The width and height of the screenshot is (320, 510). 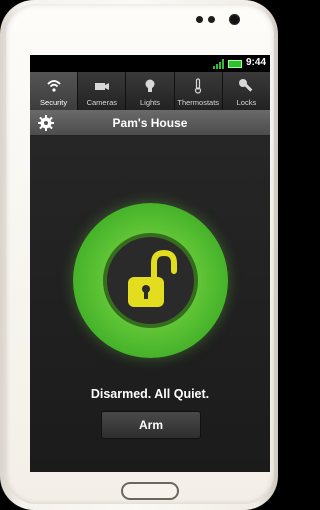 What do you see at coordinates (234, 19) in the screenshot?
I see `front-camera` at bounding box center [234, 19].